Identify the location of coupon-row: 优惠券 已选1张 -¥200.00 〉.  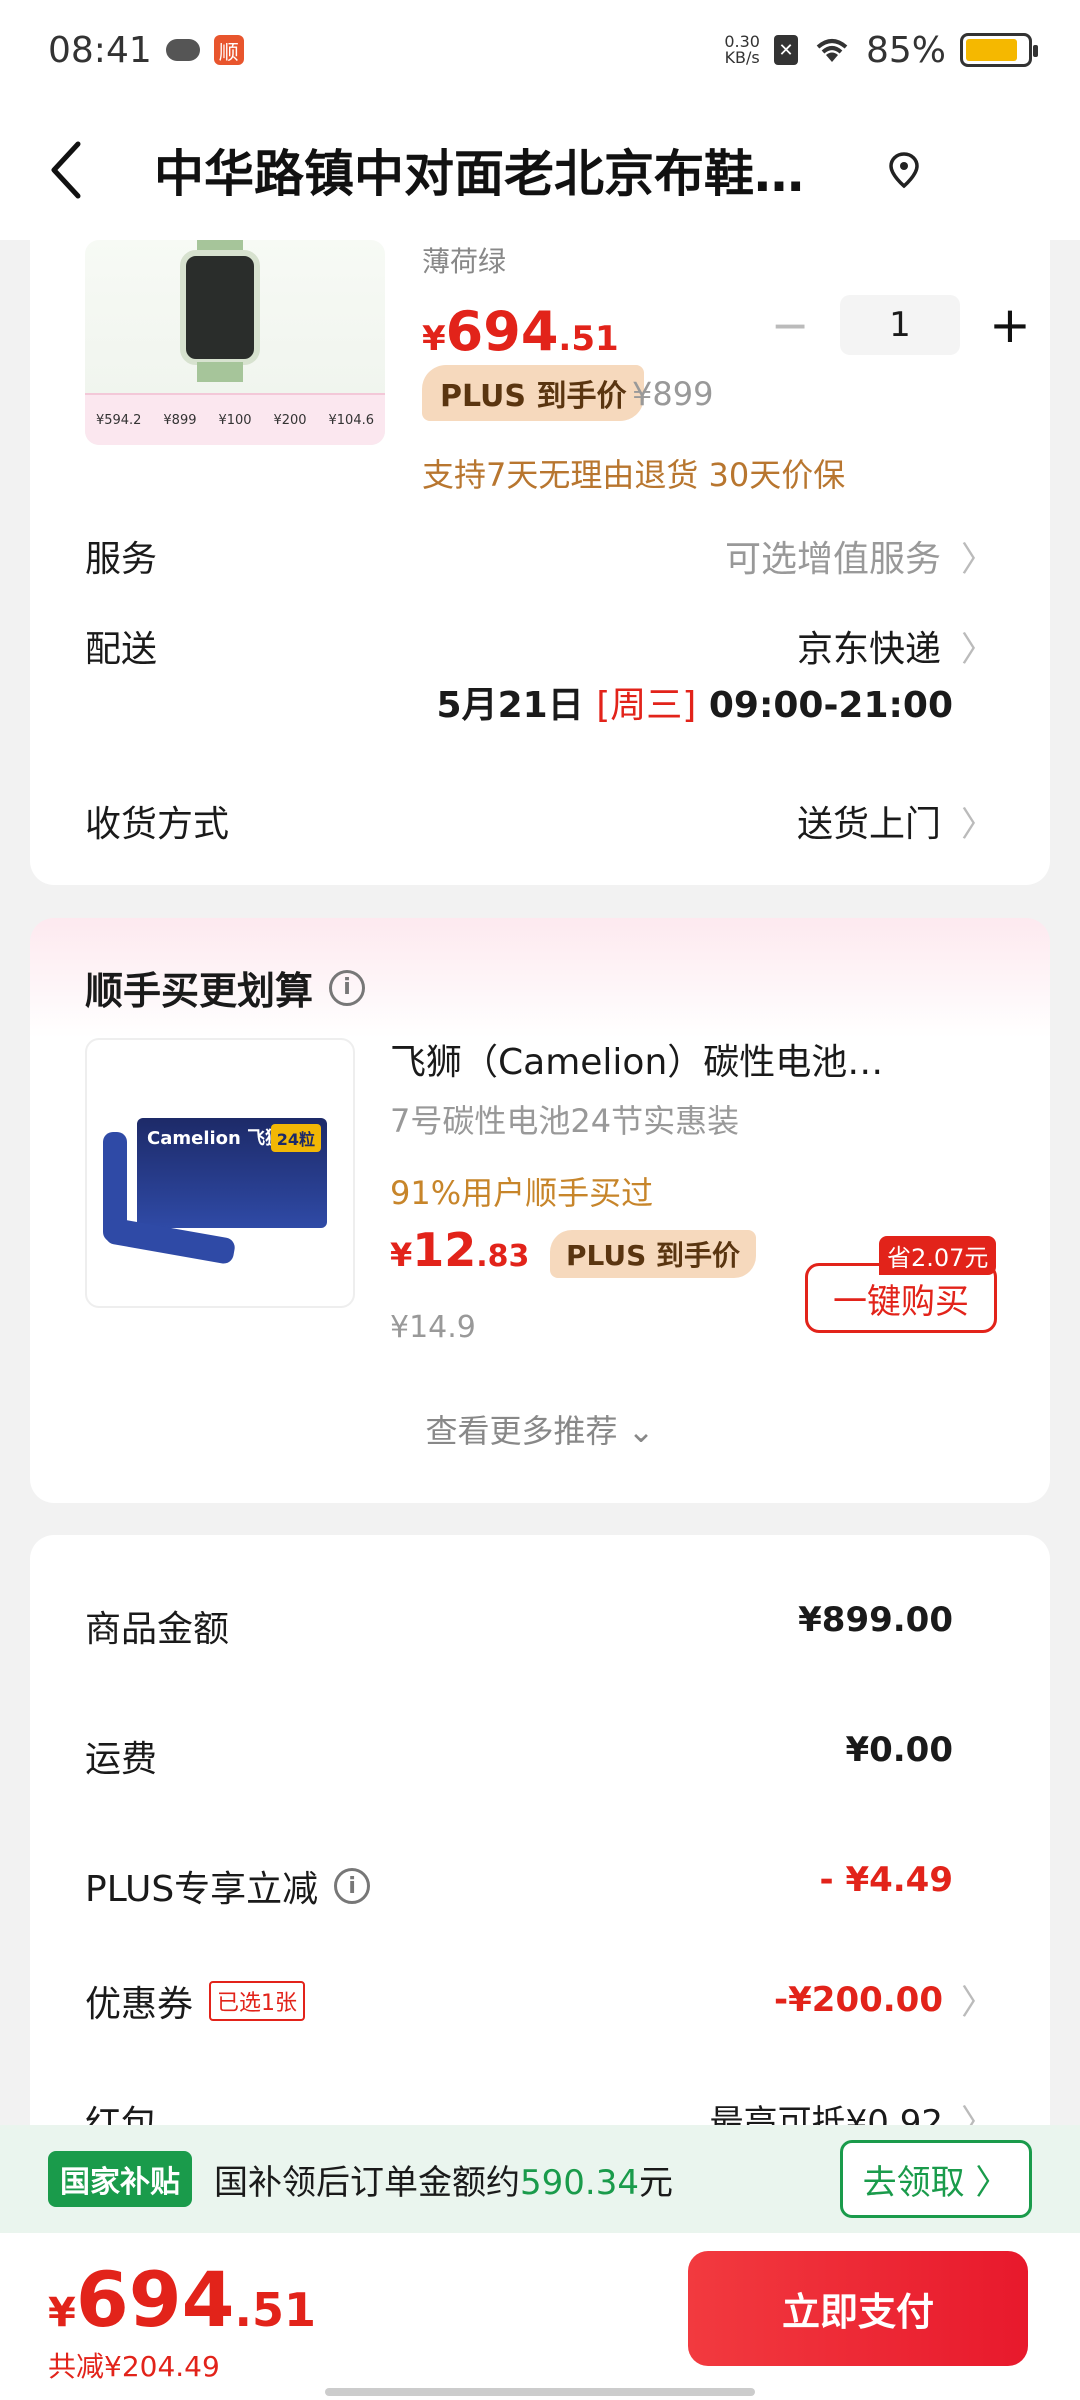
(540, 2001).